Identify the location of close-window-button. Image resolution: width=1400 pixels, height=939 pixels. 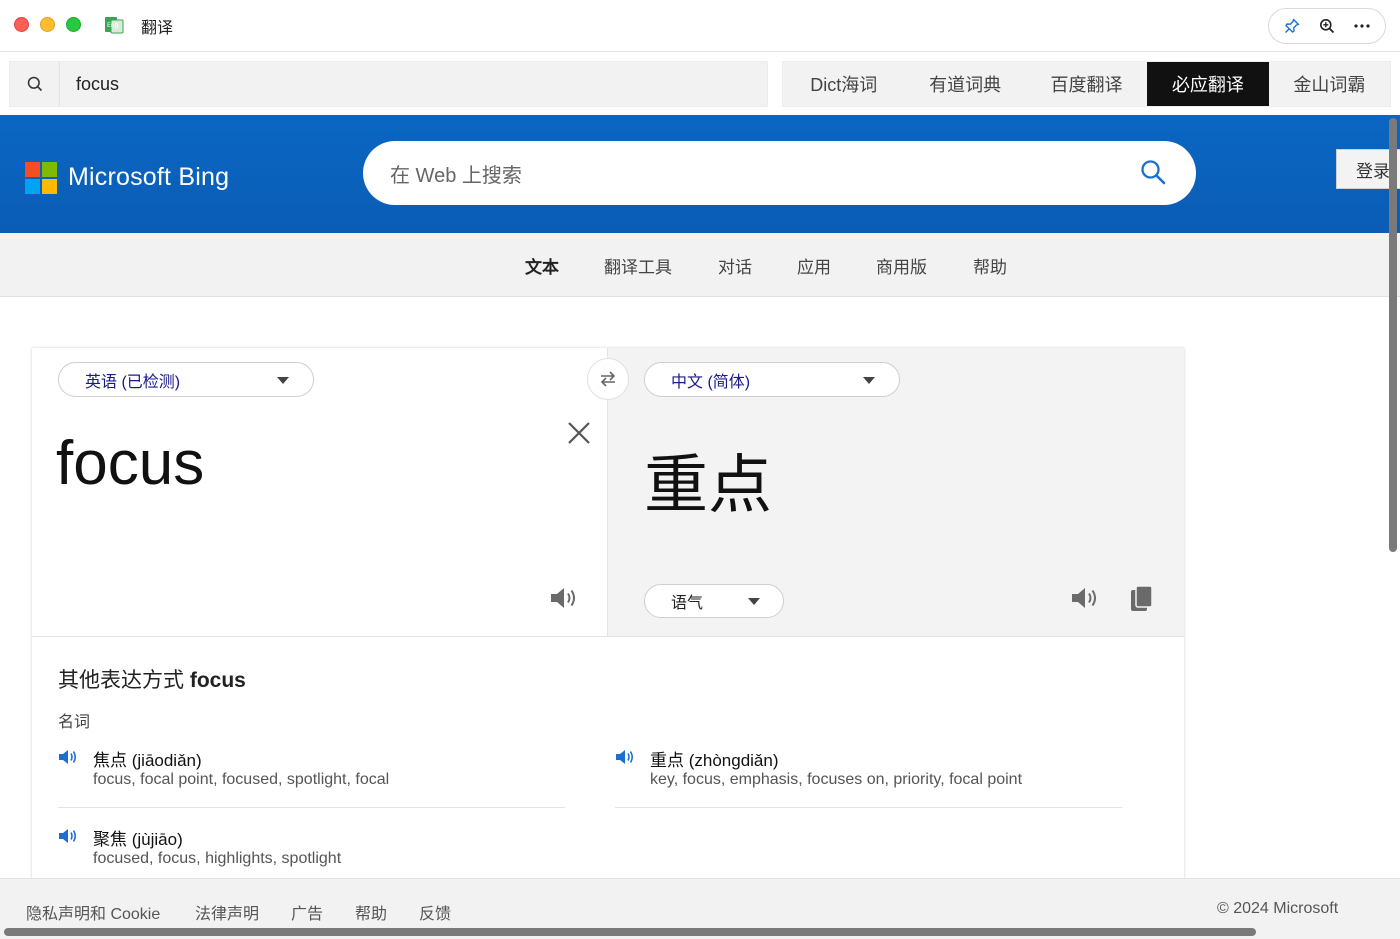
(21, 24).